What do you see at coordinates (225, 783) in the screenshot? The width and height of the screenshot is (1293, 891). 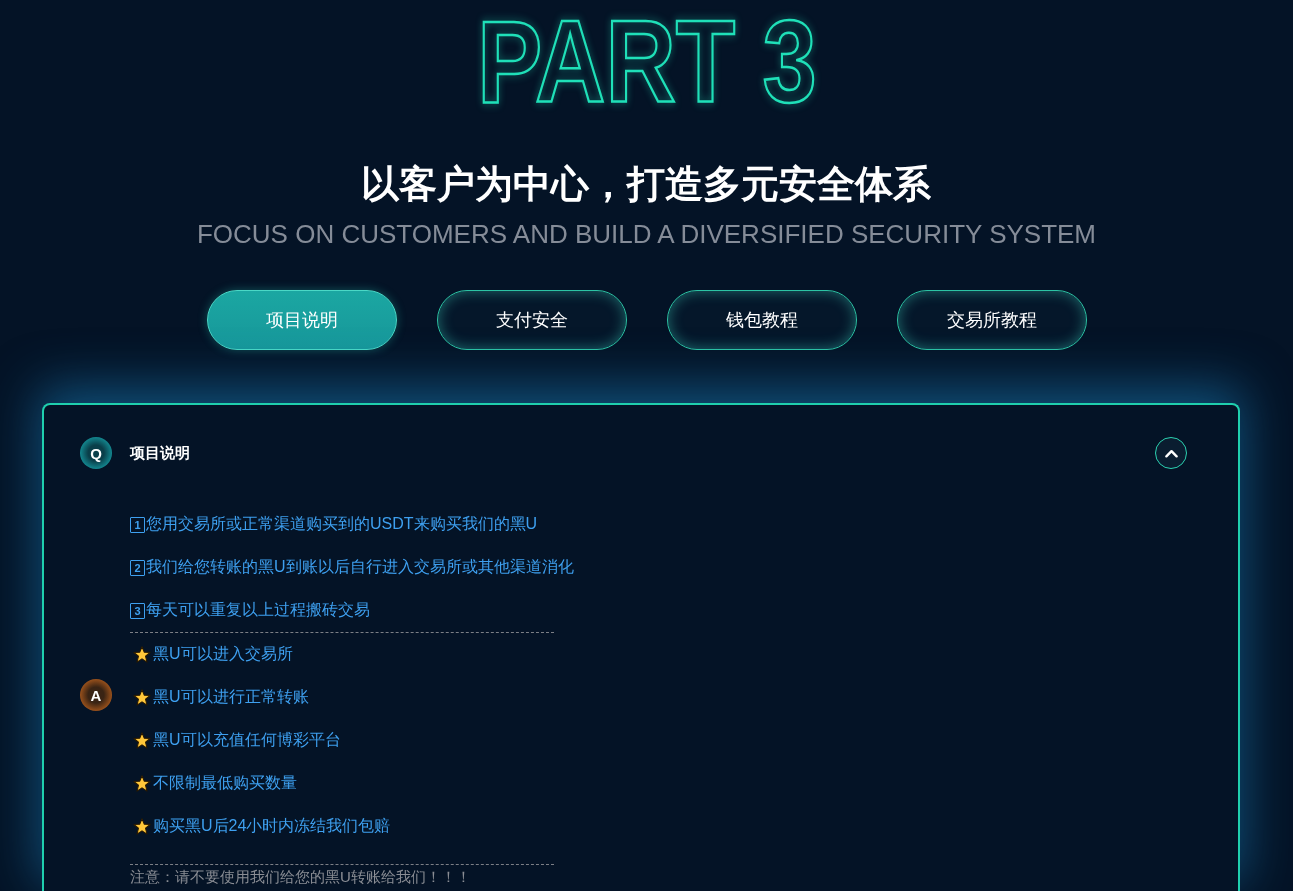 I see `feature-text: 不限制最低购买数量` at bounding box center [225, 783].